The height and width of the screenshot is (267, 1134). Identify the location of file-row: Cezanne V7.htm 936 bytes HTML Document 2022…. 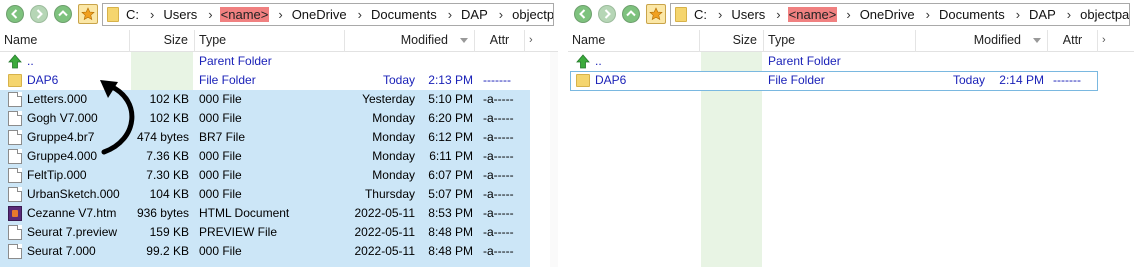
(265, 213).